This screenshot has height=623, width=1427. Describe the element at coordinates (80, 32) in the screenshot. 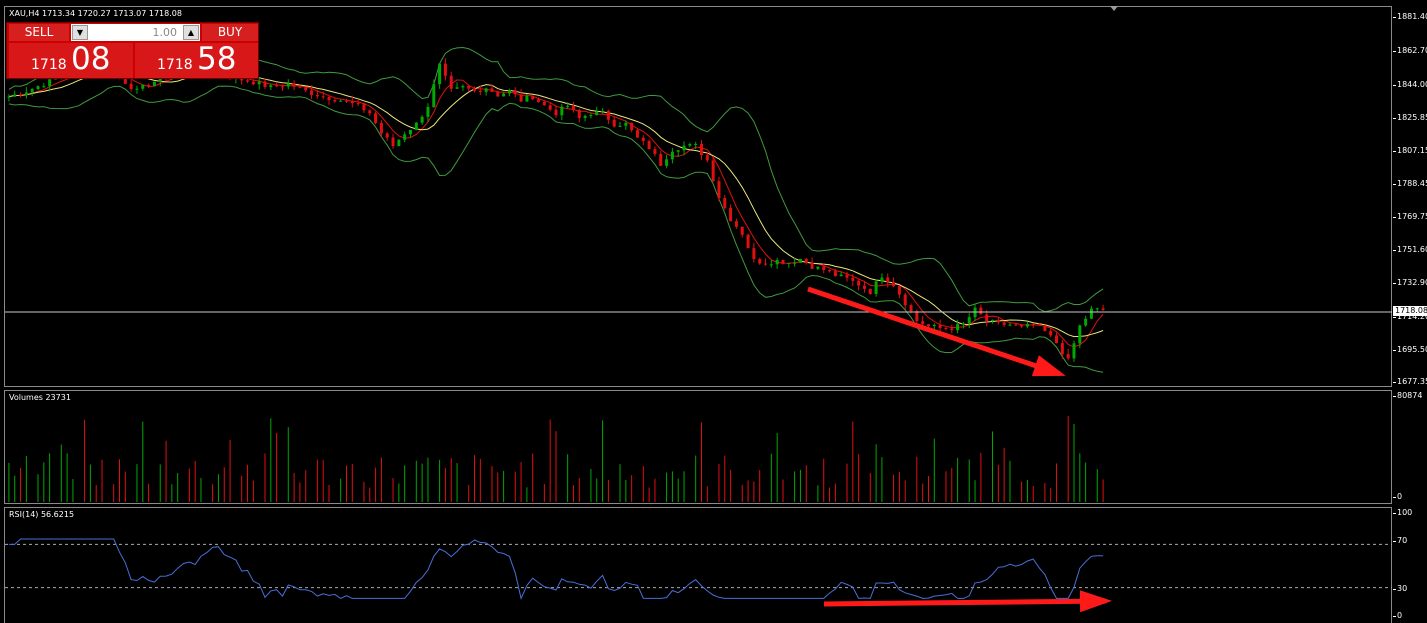

I see `lot-decrease-icon: ▼` at that location.